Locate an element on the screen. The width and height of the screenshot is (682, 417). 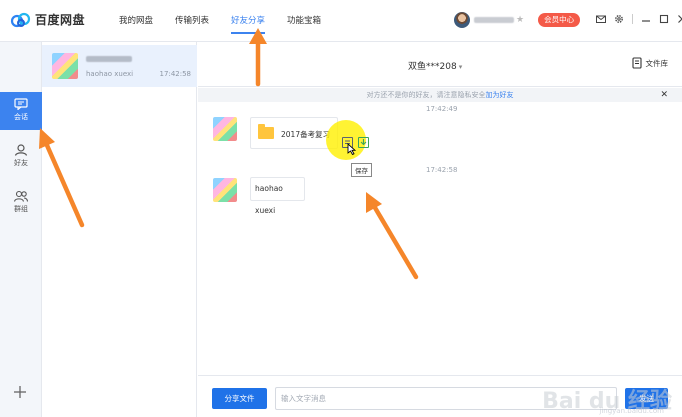
file-message: 2017备考复习 is located at coordinates (294, 133).